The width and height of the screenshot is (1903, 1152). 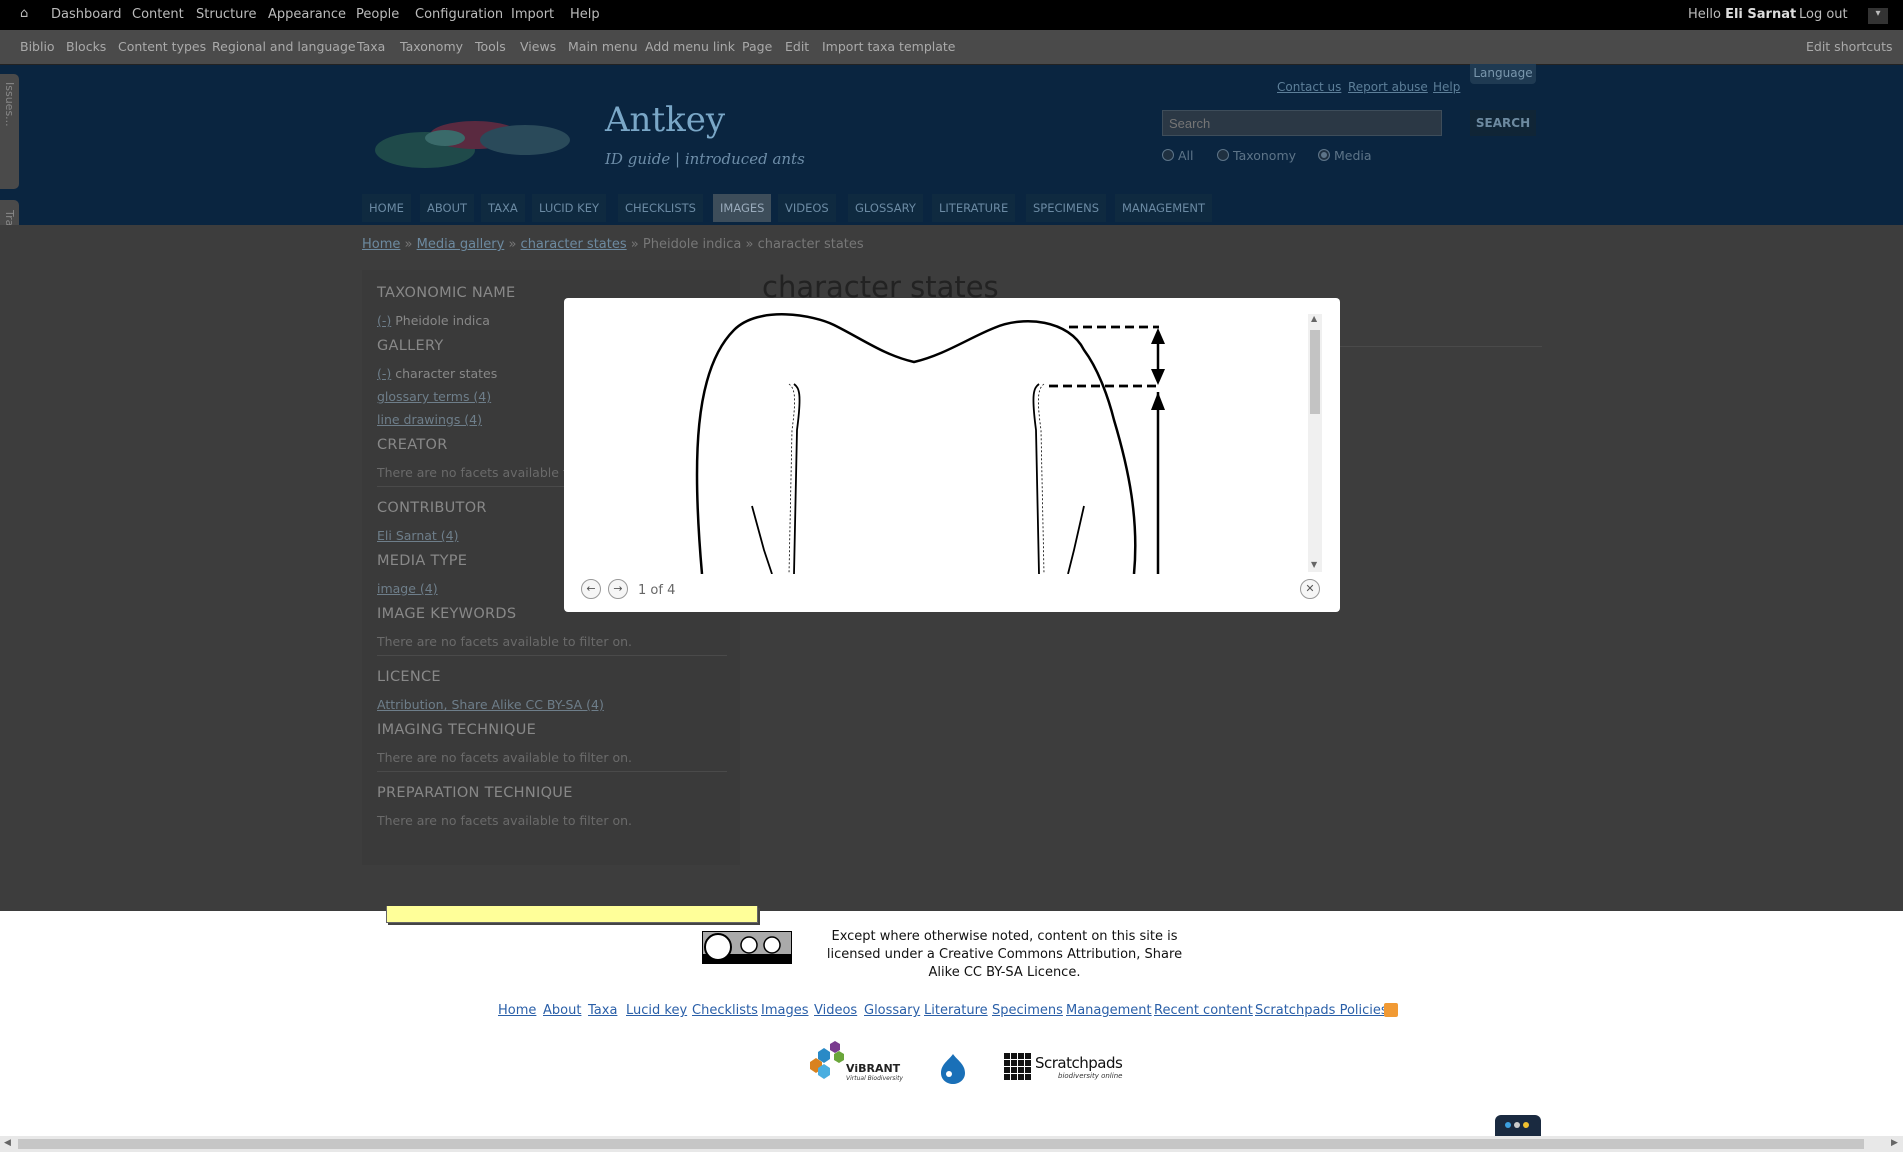 I want to click on admin-menu-import: Import, so click(x=532, y=14).